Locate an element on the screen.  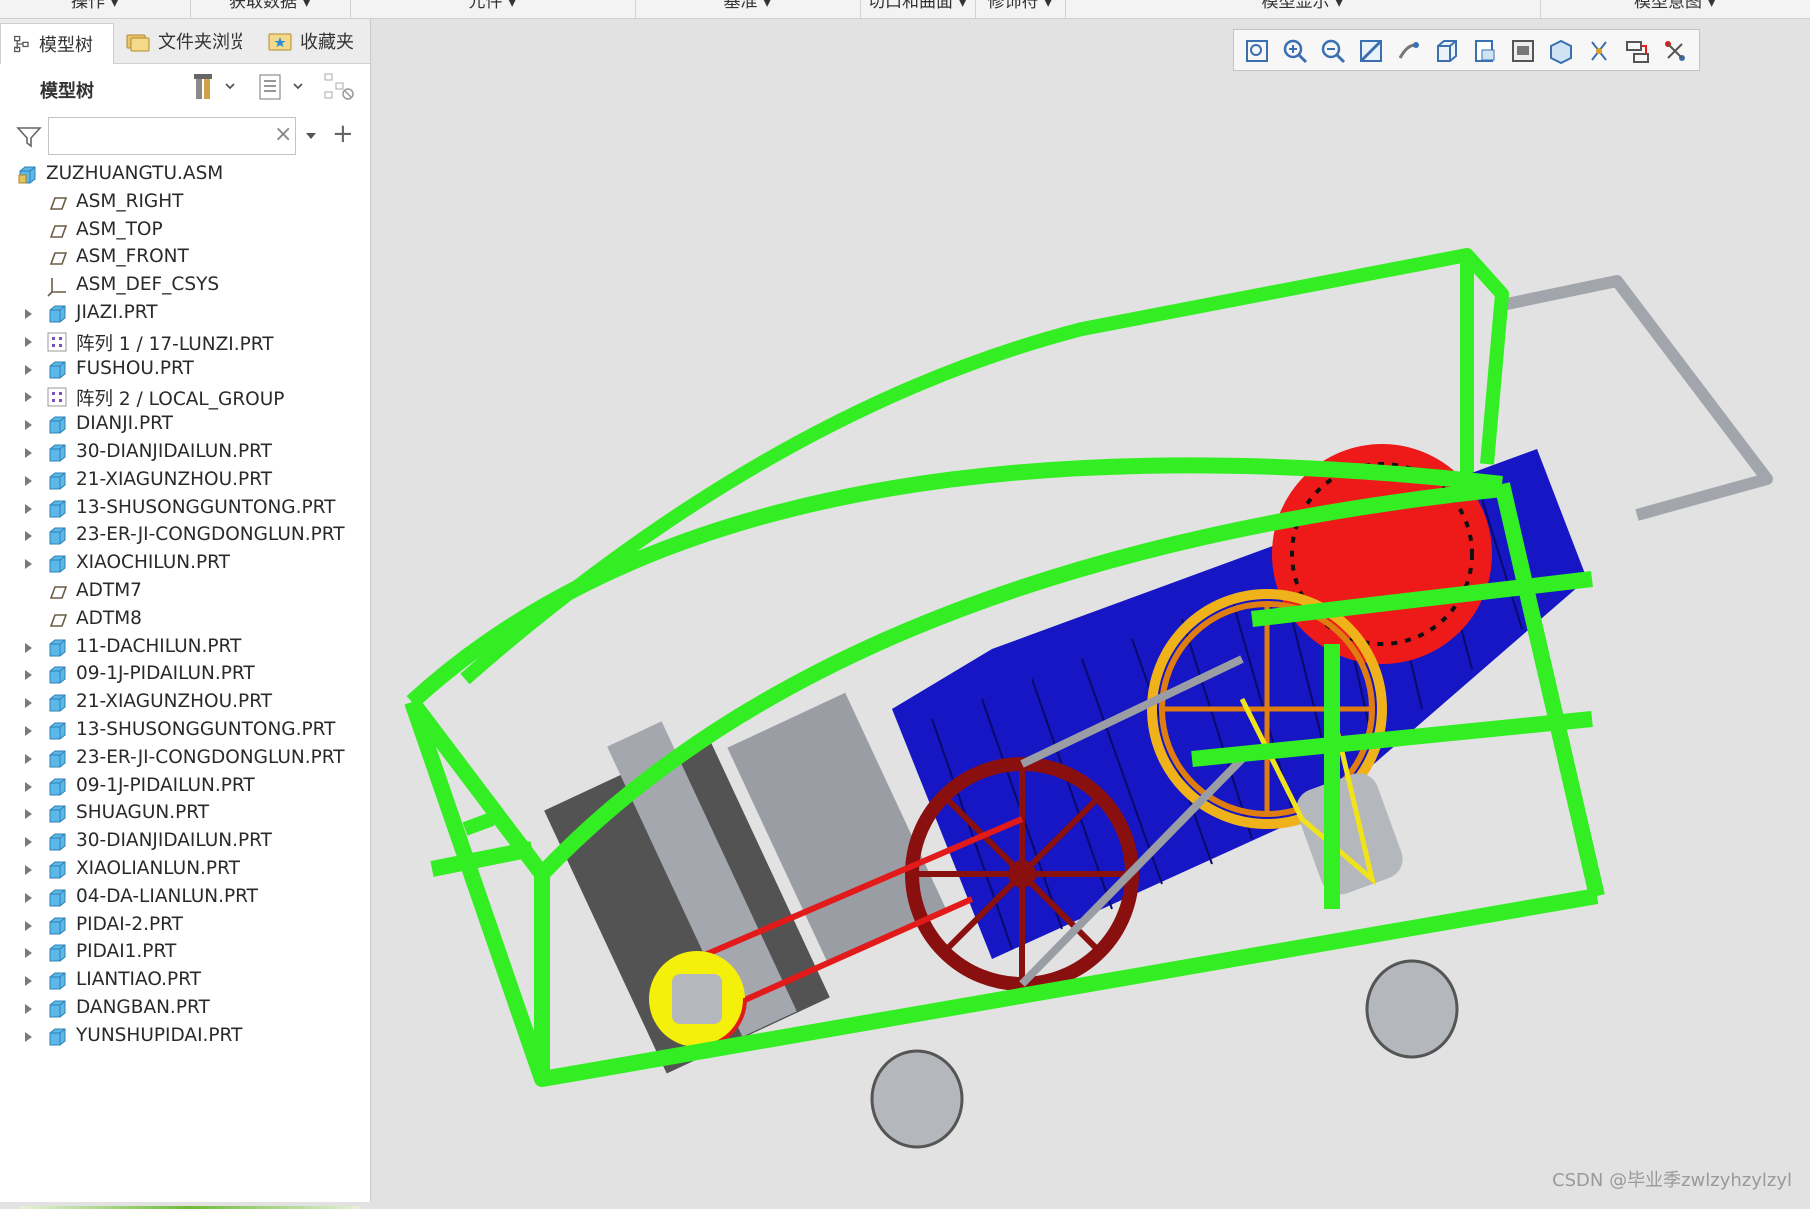
tree-row-label: ASM_FRONT is located at coordinates (132, 257).